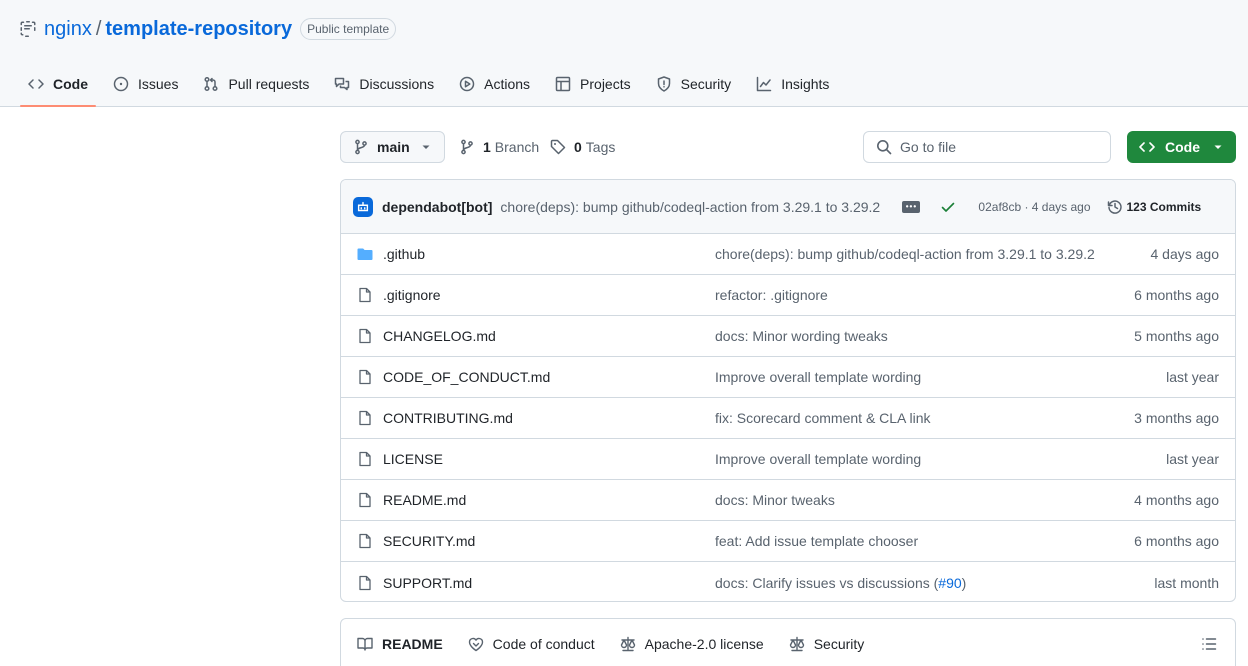 The height and width of the screenshot is (666, 1248). Describe the element at coordinates (908, 295) in the screenshot. I see `file-commit-message-link: refactor: .gitignore` at that location.